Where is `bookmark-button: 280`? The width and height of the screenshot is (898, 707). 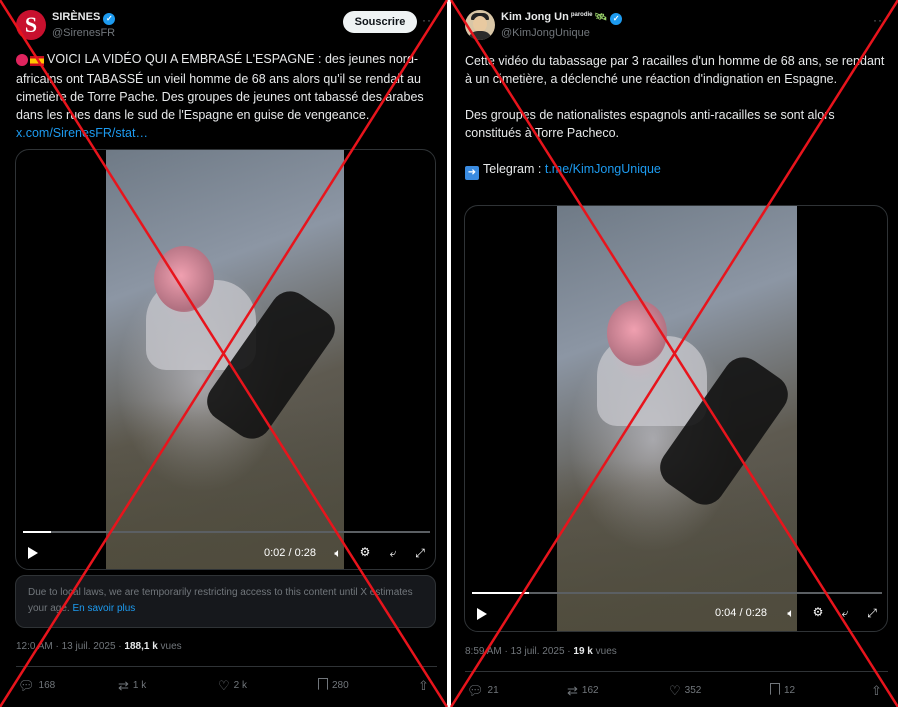 bookmark-button: 280 is located at coordinates (333, 684).